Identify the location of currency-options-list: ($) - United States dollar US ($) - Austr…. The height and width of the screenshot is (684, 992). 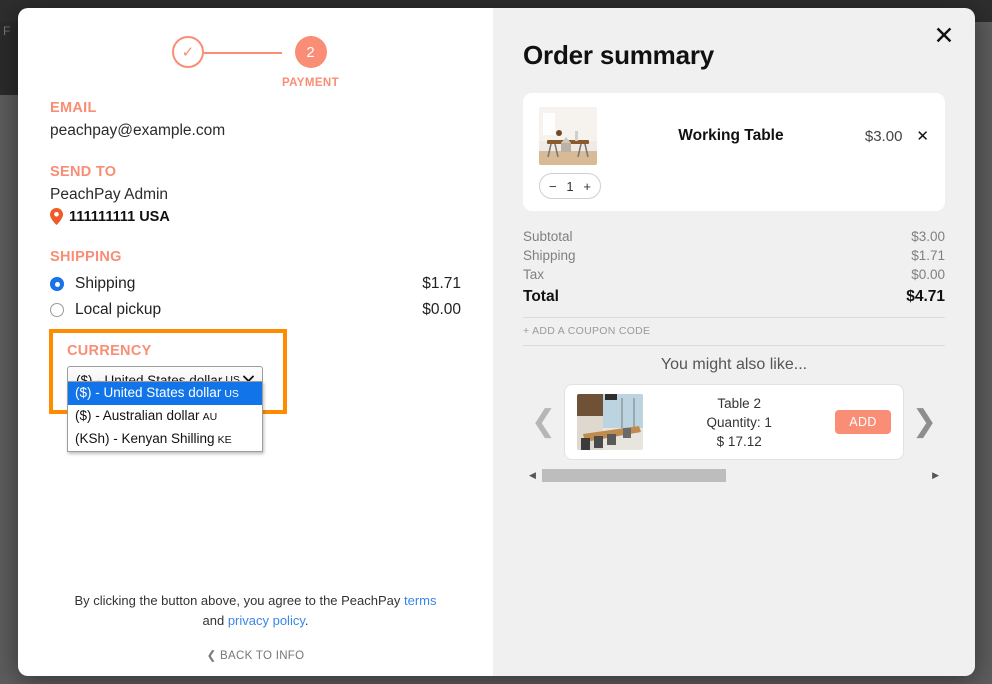
(165, 416).